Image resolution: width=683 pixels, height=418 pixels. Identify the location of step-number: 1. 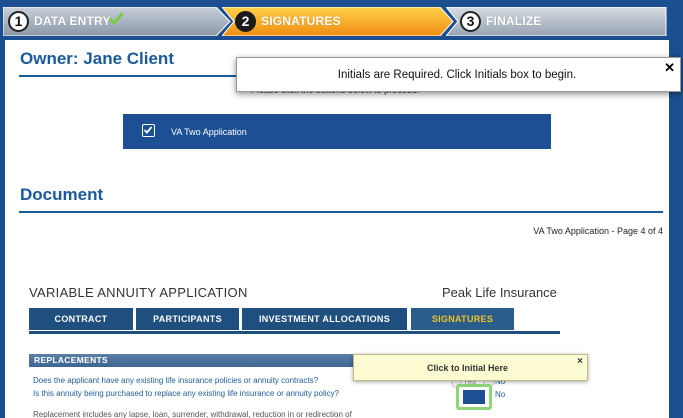
(18, 21).